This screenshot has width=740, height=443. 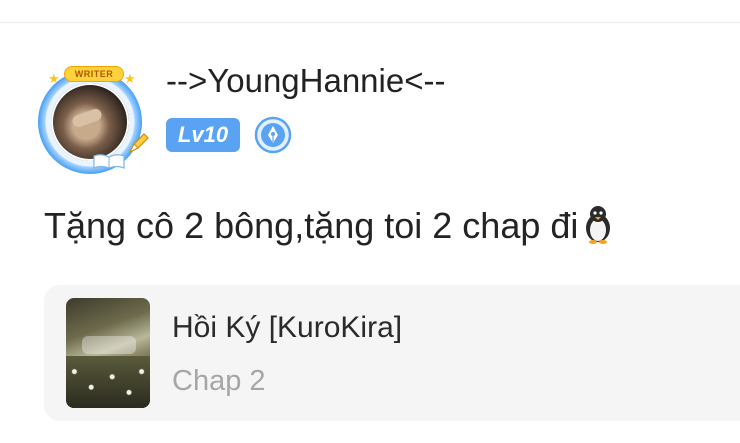 I want to click on story-cover-image, so click(x=108, y=353).